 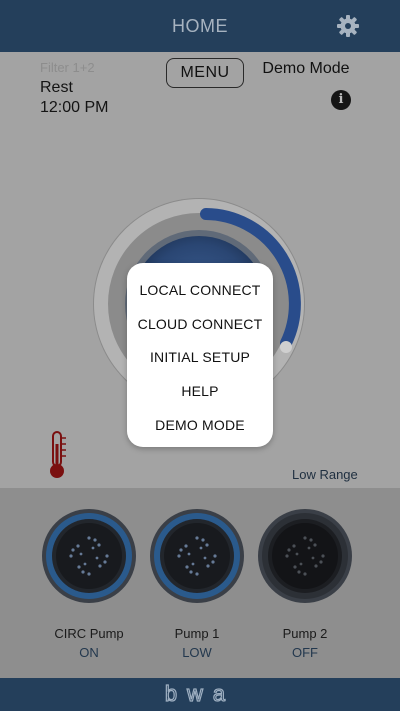 I want to click on pump-button-circ, so click(x=89, y=556).